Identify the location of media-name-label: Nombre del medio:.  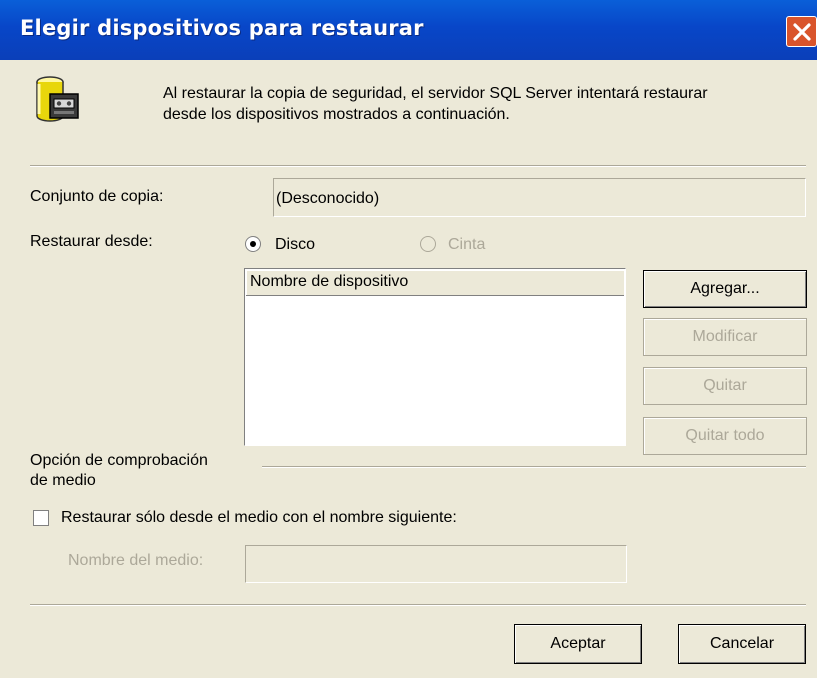
(136, 560).